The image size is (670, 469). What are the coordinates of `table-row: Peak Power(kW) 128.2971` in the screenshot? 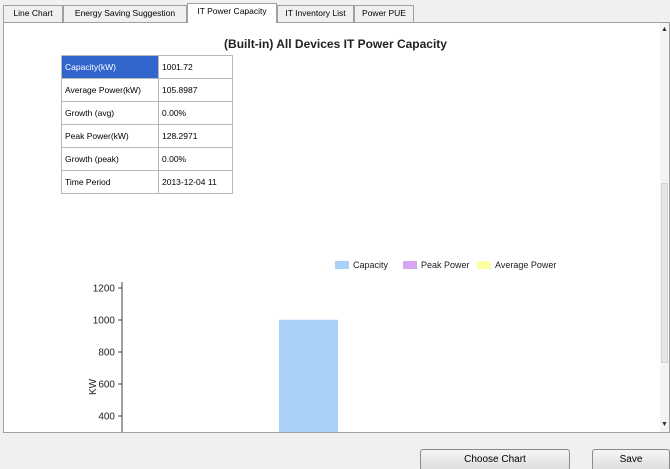 It's located at (147, 136).